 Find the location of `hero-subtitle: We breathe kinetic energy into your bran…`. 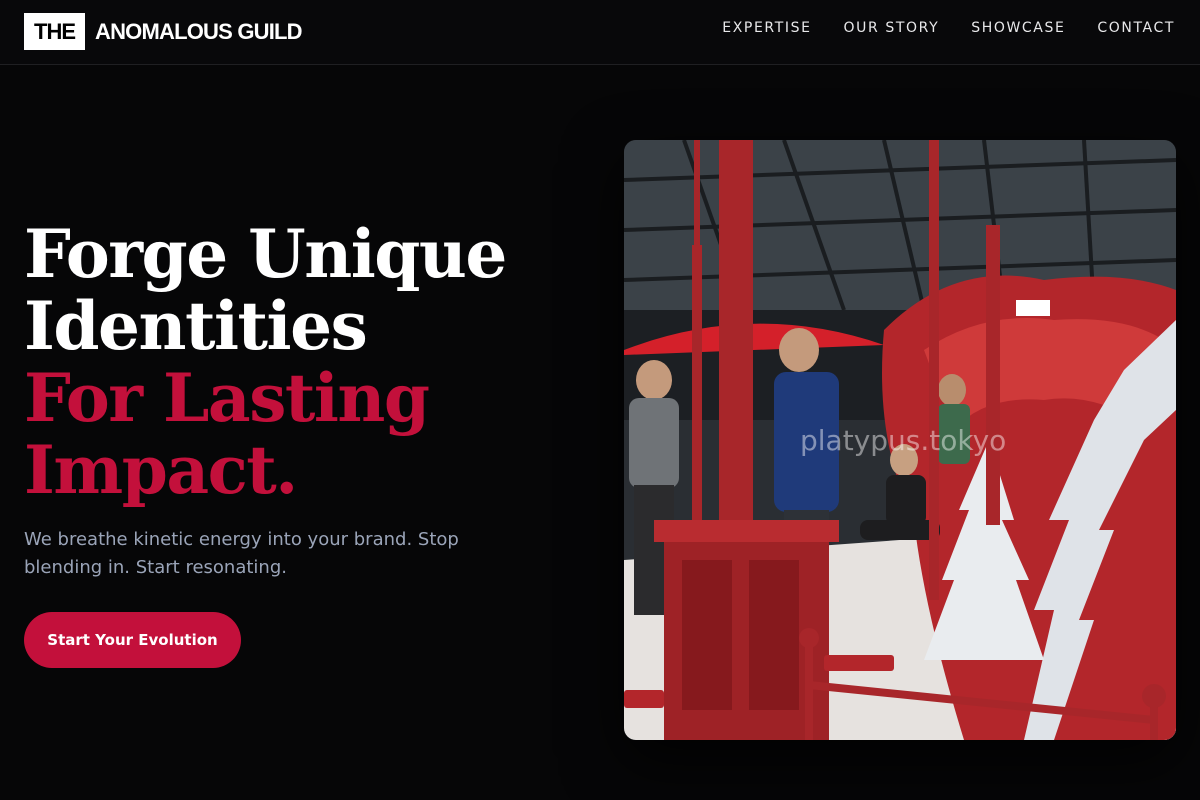

hero-subtitle: We breathe kinetic energy into your bran… is located at coordinates (241, 553).